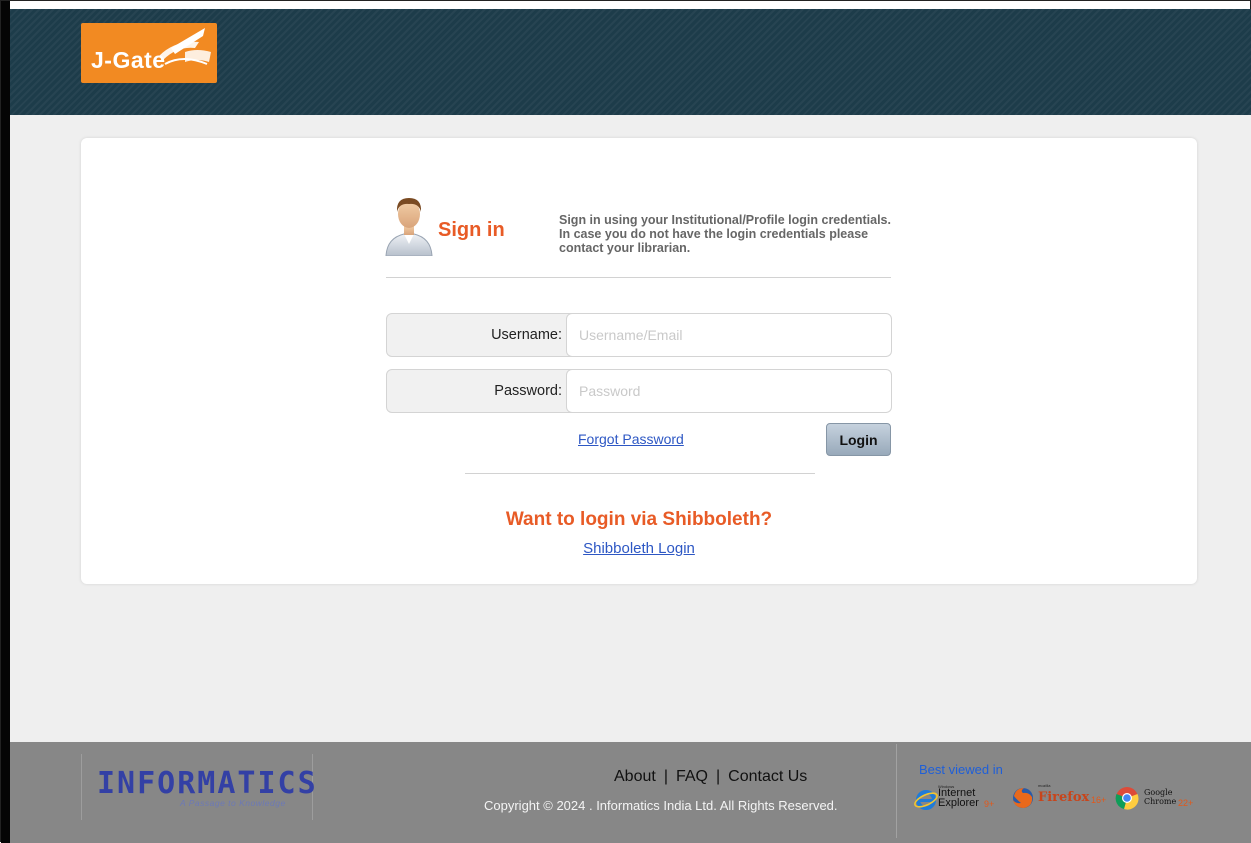  What do you see at coordinates (233, 803) in the screenshot?
I see `informatics-tagline: A Passage to Knowledge` at bounding box center [233, 803].